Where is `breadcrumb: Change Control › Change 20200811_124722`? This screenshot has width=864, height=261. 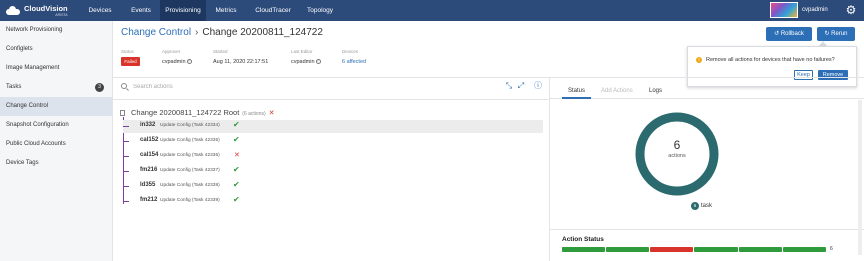 breadcrumb: Change Control › Change 20200811_124722 is located at coordinates (222, 32).